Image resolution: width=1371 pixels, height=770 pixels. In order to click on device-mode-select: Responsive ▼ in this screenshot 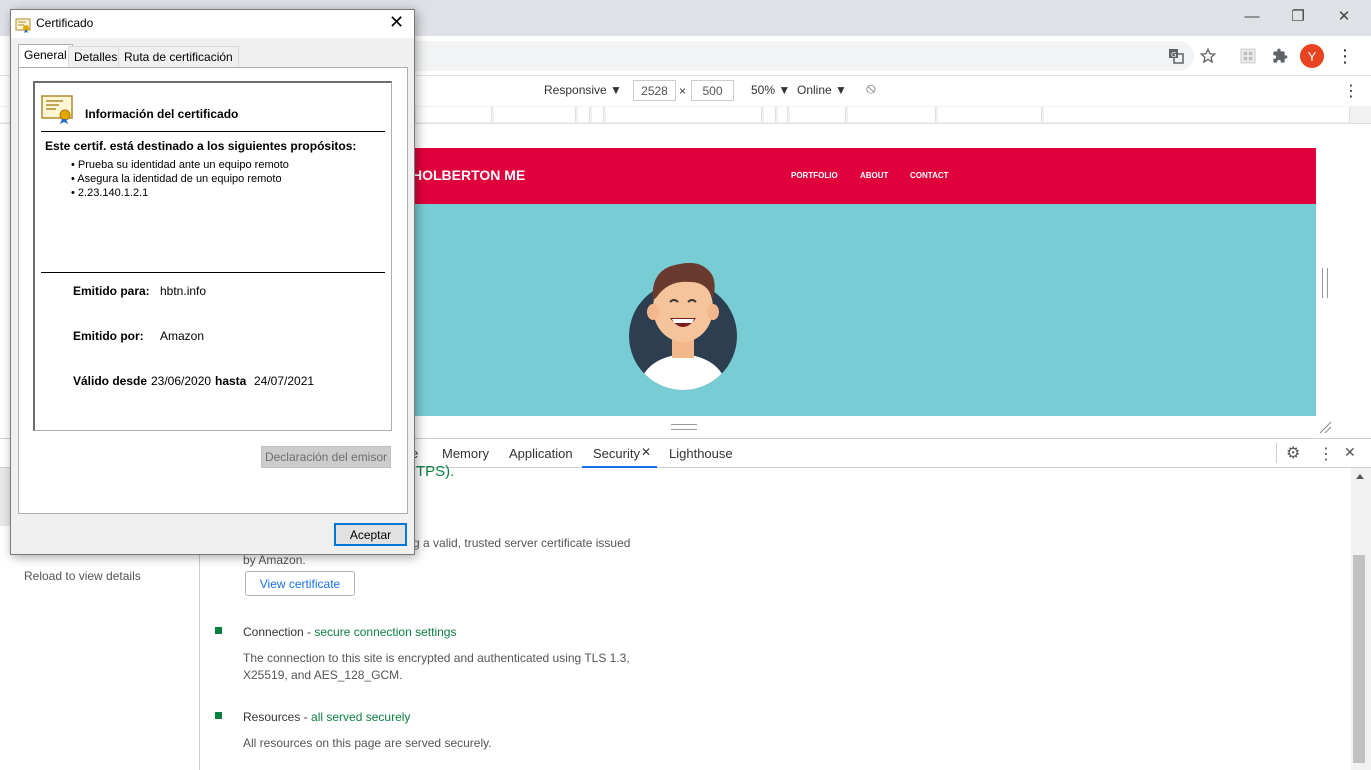, I will do `click(583, 90)`.